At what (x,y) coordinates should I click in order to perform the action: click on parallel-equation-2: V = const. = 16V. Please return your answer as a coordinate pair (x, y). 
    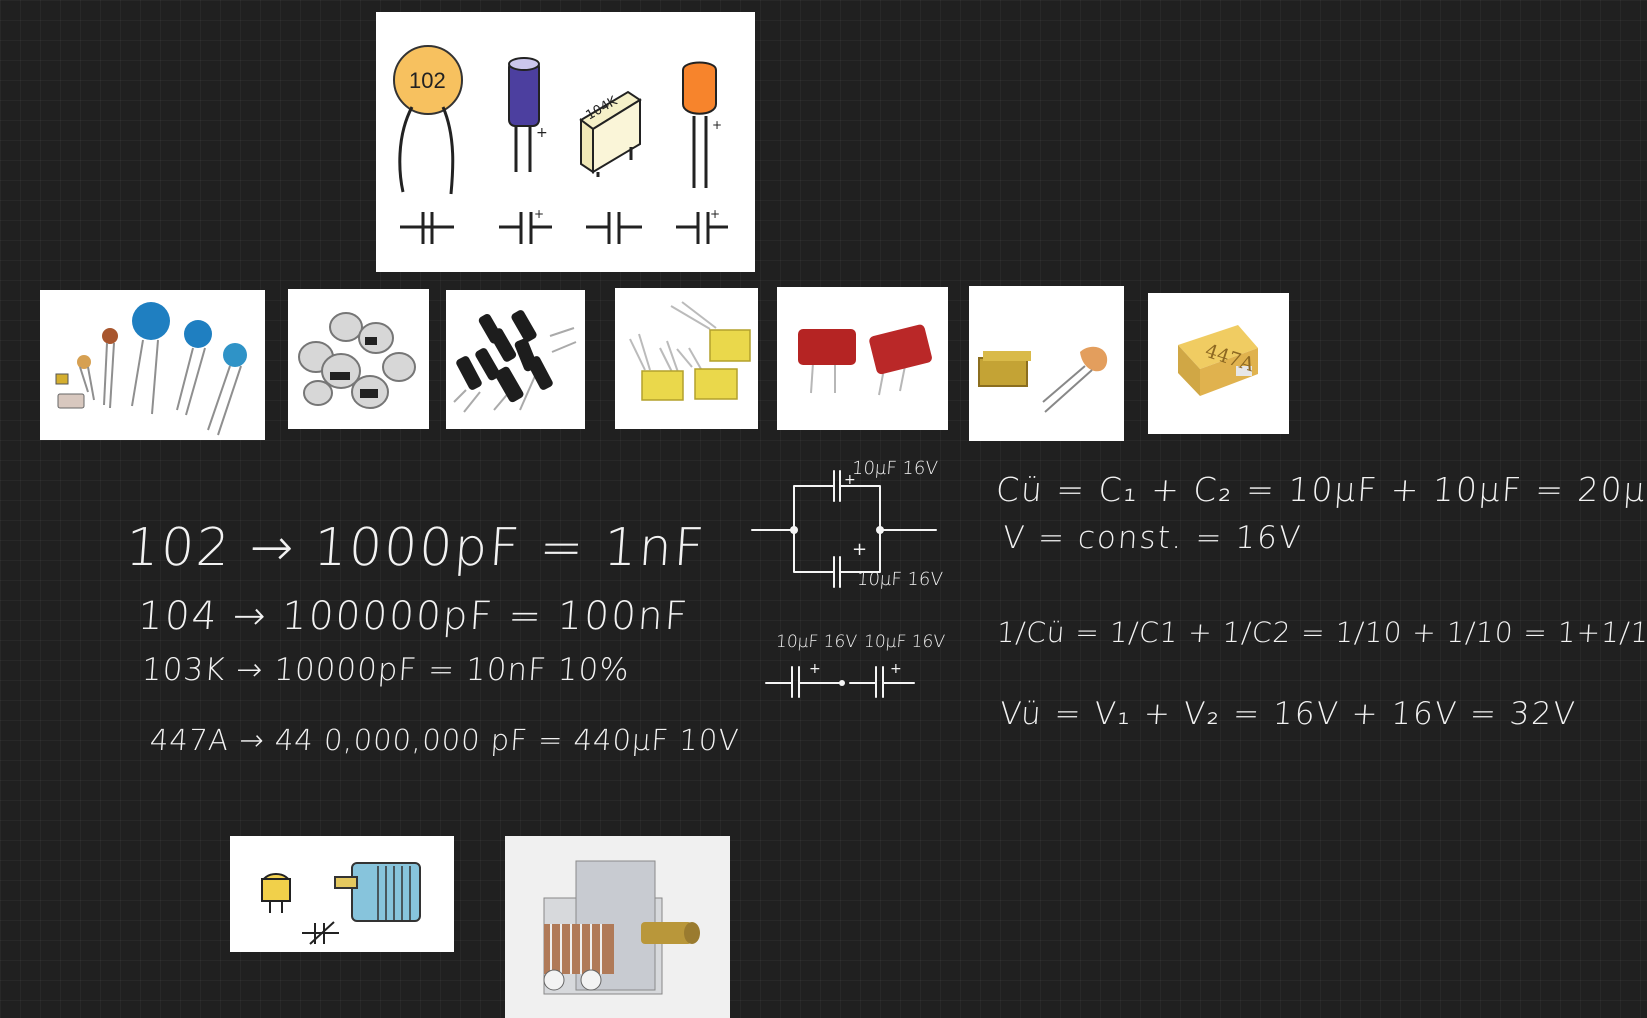
    Looking at the image, I should click on (1152, 538).